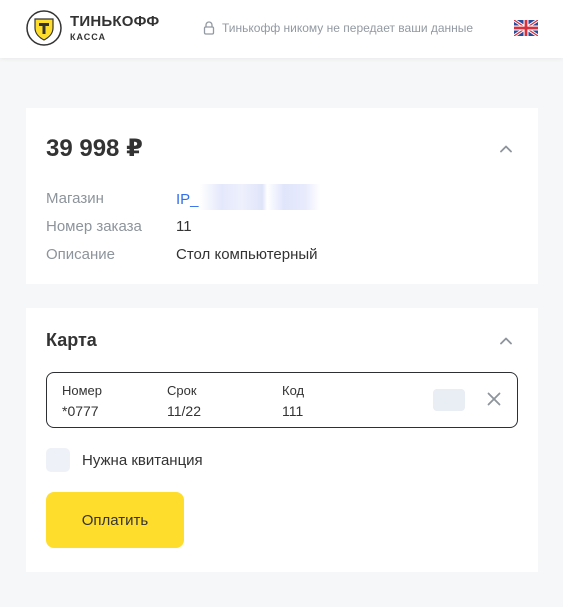 The height and width of the screenshot is (607, 563). I want to click on security-note: Тинькофф никому не передает ваши данные, so click(338, 28).